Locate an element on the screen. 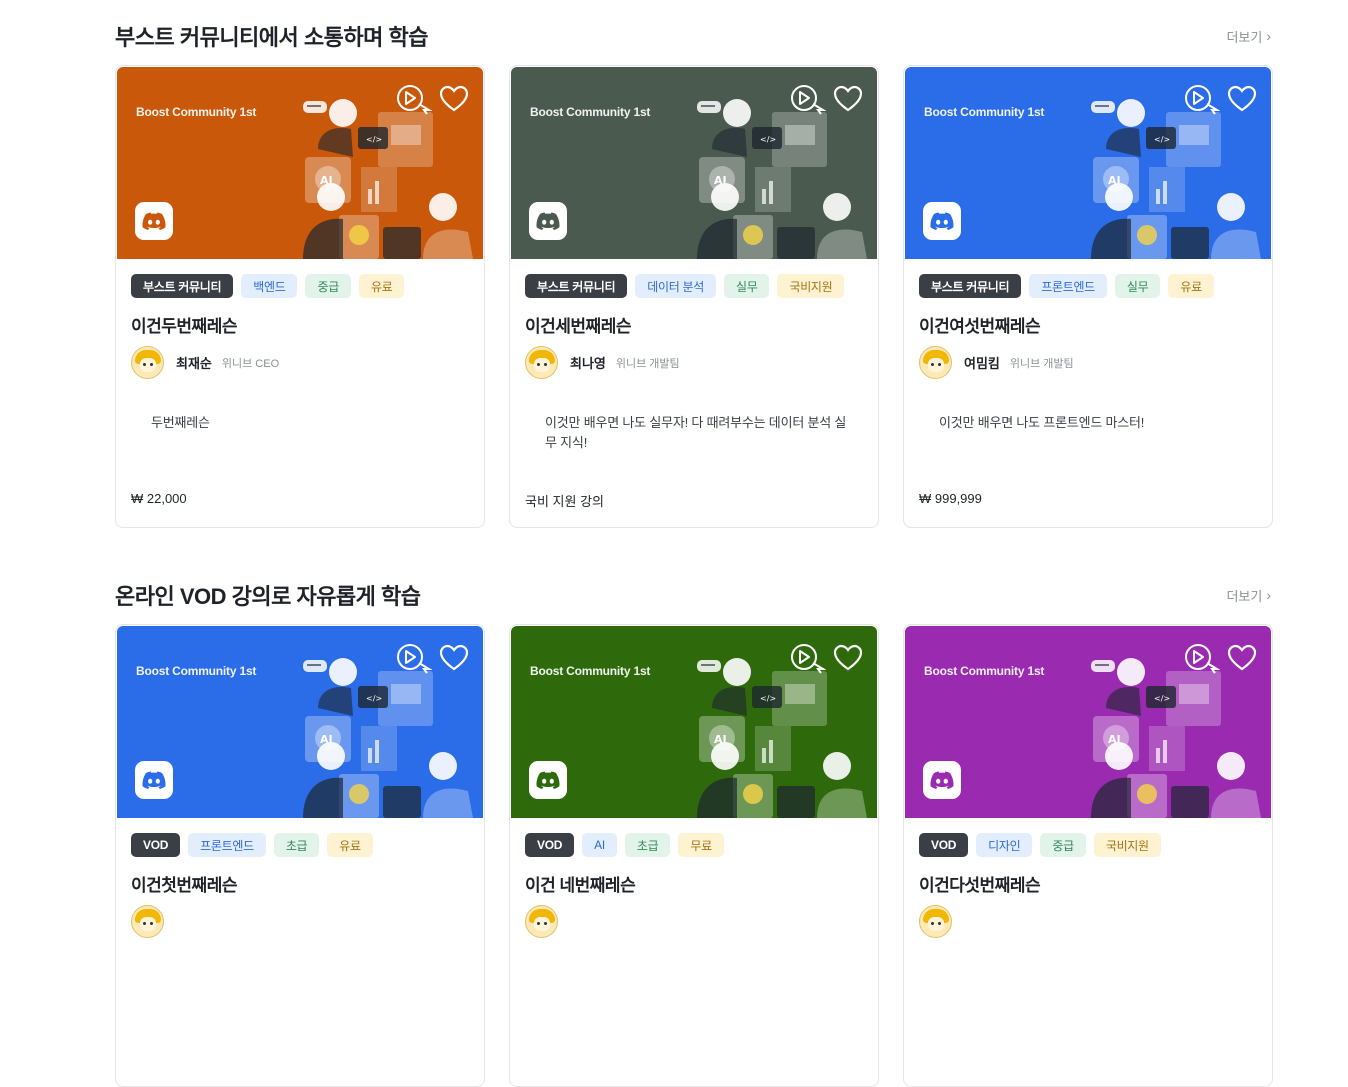  tag-badge: 백엔드 is located at coordinates (269, 286).